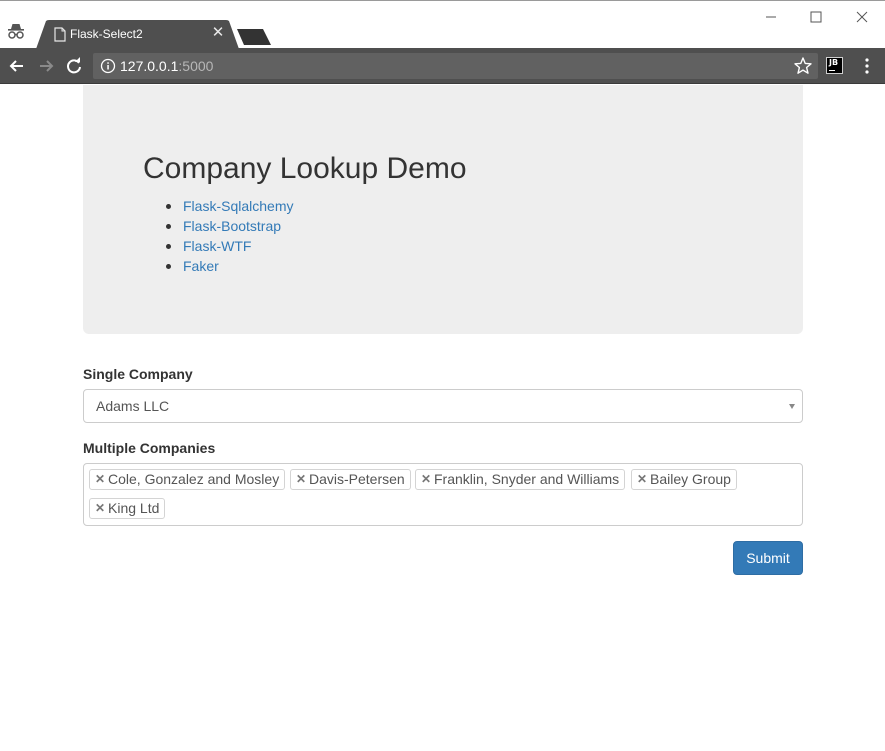  What do you see at coordinates (108, 66) in the screenshot?
I see `info-icon` at bounding box center [108, 66].